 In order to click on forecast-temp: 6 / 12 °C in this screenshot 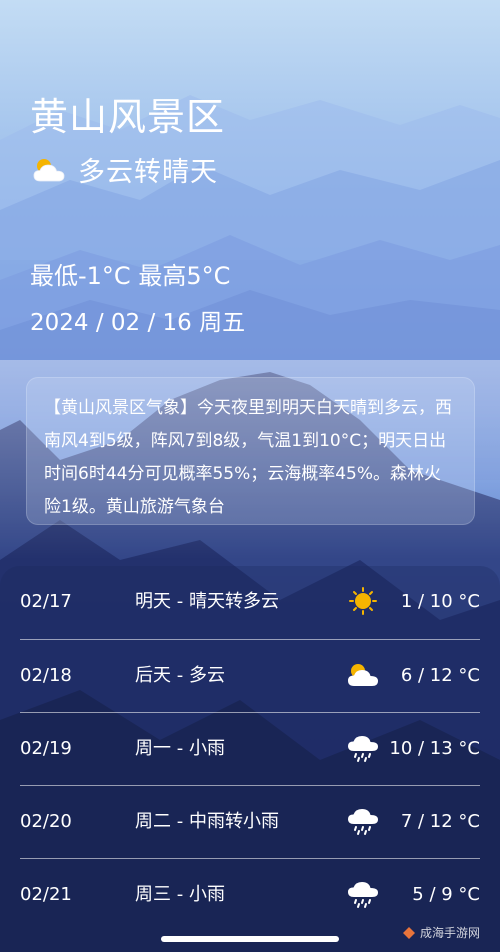, I will do `click(440, 675)`.